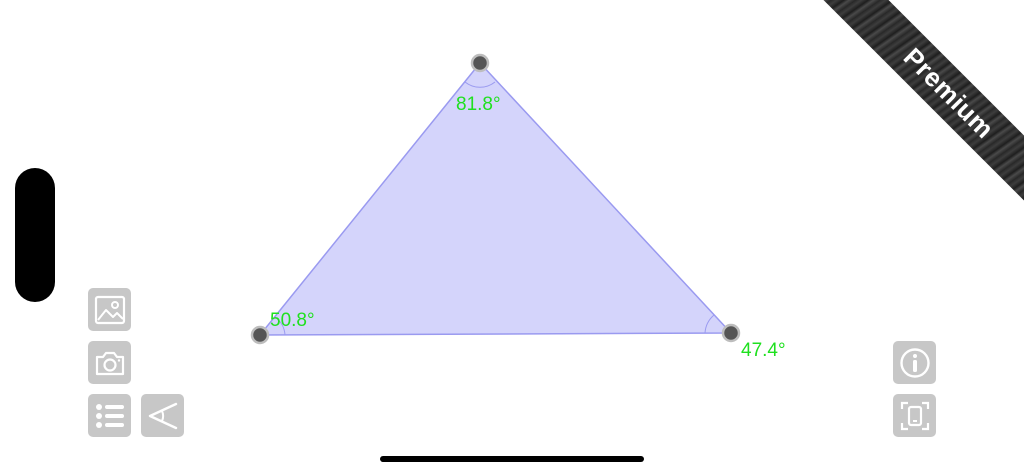 The height and width of the screenshot is (471, 1024). I want to click on camera-icon, so click(109, 363).